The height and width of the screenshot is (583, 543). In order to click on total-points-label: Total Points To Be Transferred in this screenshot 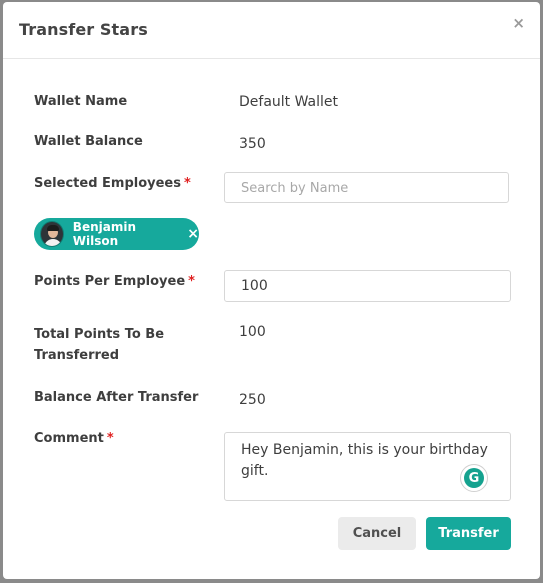, I will do `click(99, 345)`.